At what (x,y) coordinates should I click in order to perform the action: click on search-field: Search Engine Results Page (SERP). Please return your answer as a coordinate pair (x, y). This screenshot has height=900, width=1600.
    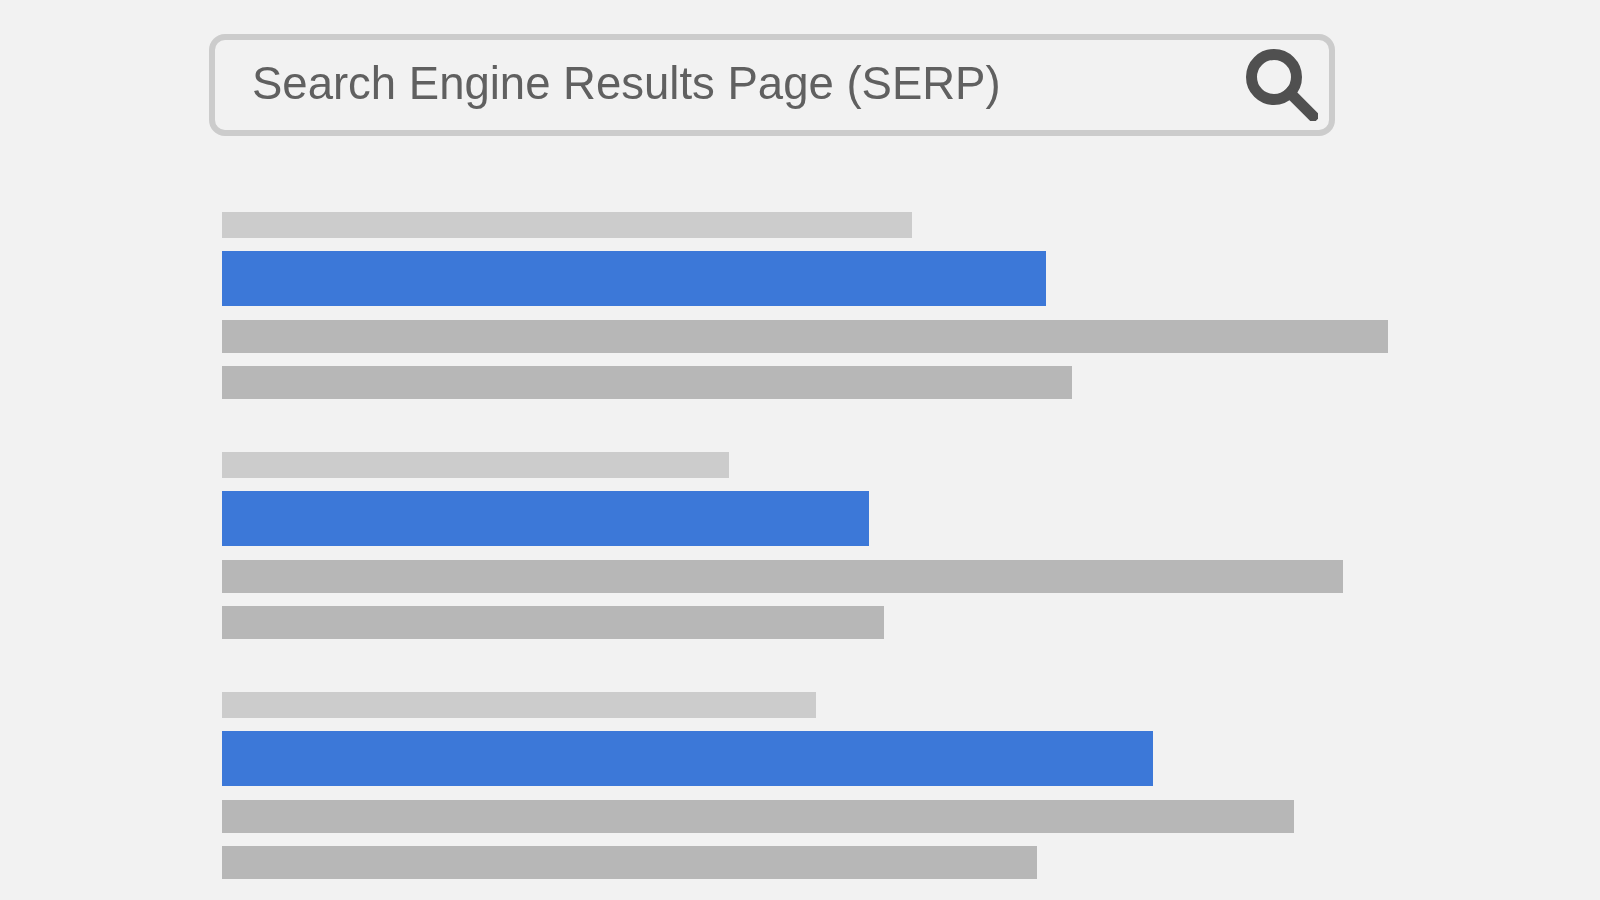
    Looking at the image, I should click on (772, 85).